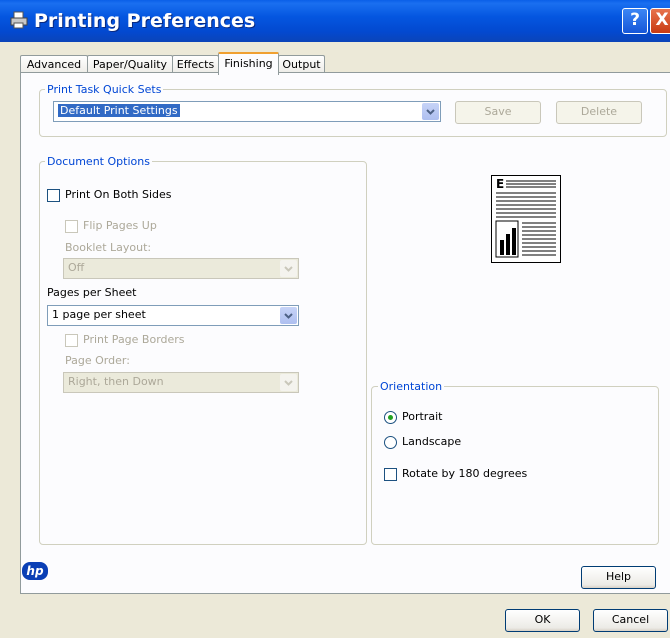 The width and height of the screenshot is (670, 638). I want to click on window-title: Printing Preferences, so click(145, 21).